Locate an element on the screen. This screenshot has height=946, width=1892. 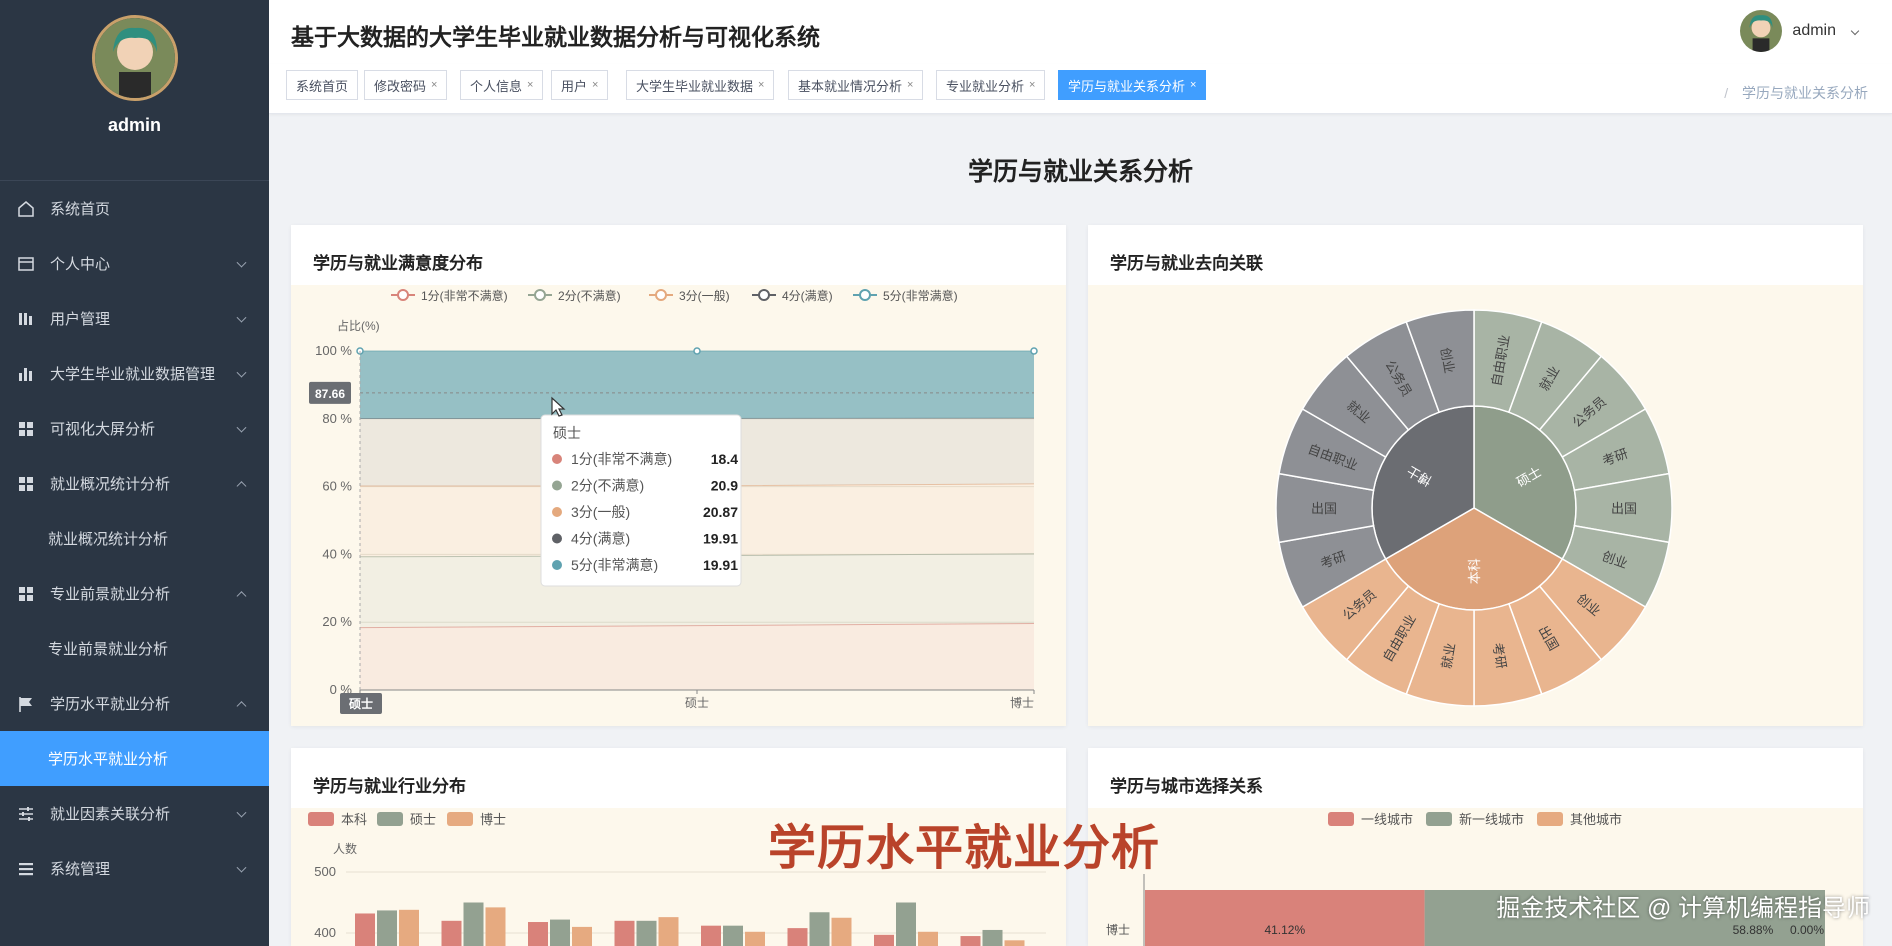
sidebar-item: 系统首页 is located at coordinates (134, 208).